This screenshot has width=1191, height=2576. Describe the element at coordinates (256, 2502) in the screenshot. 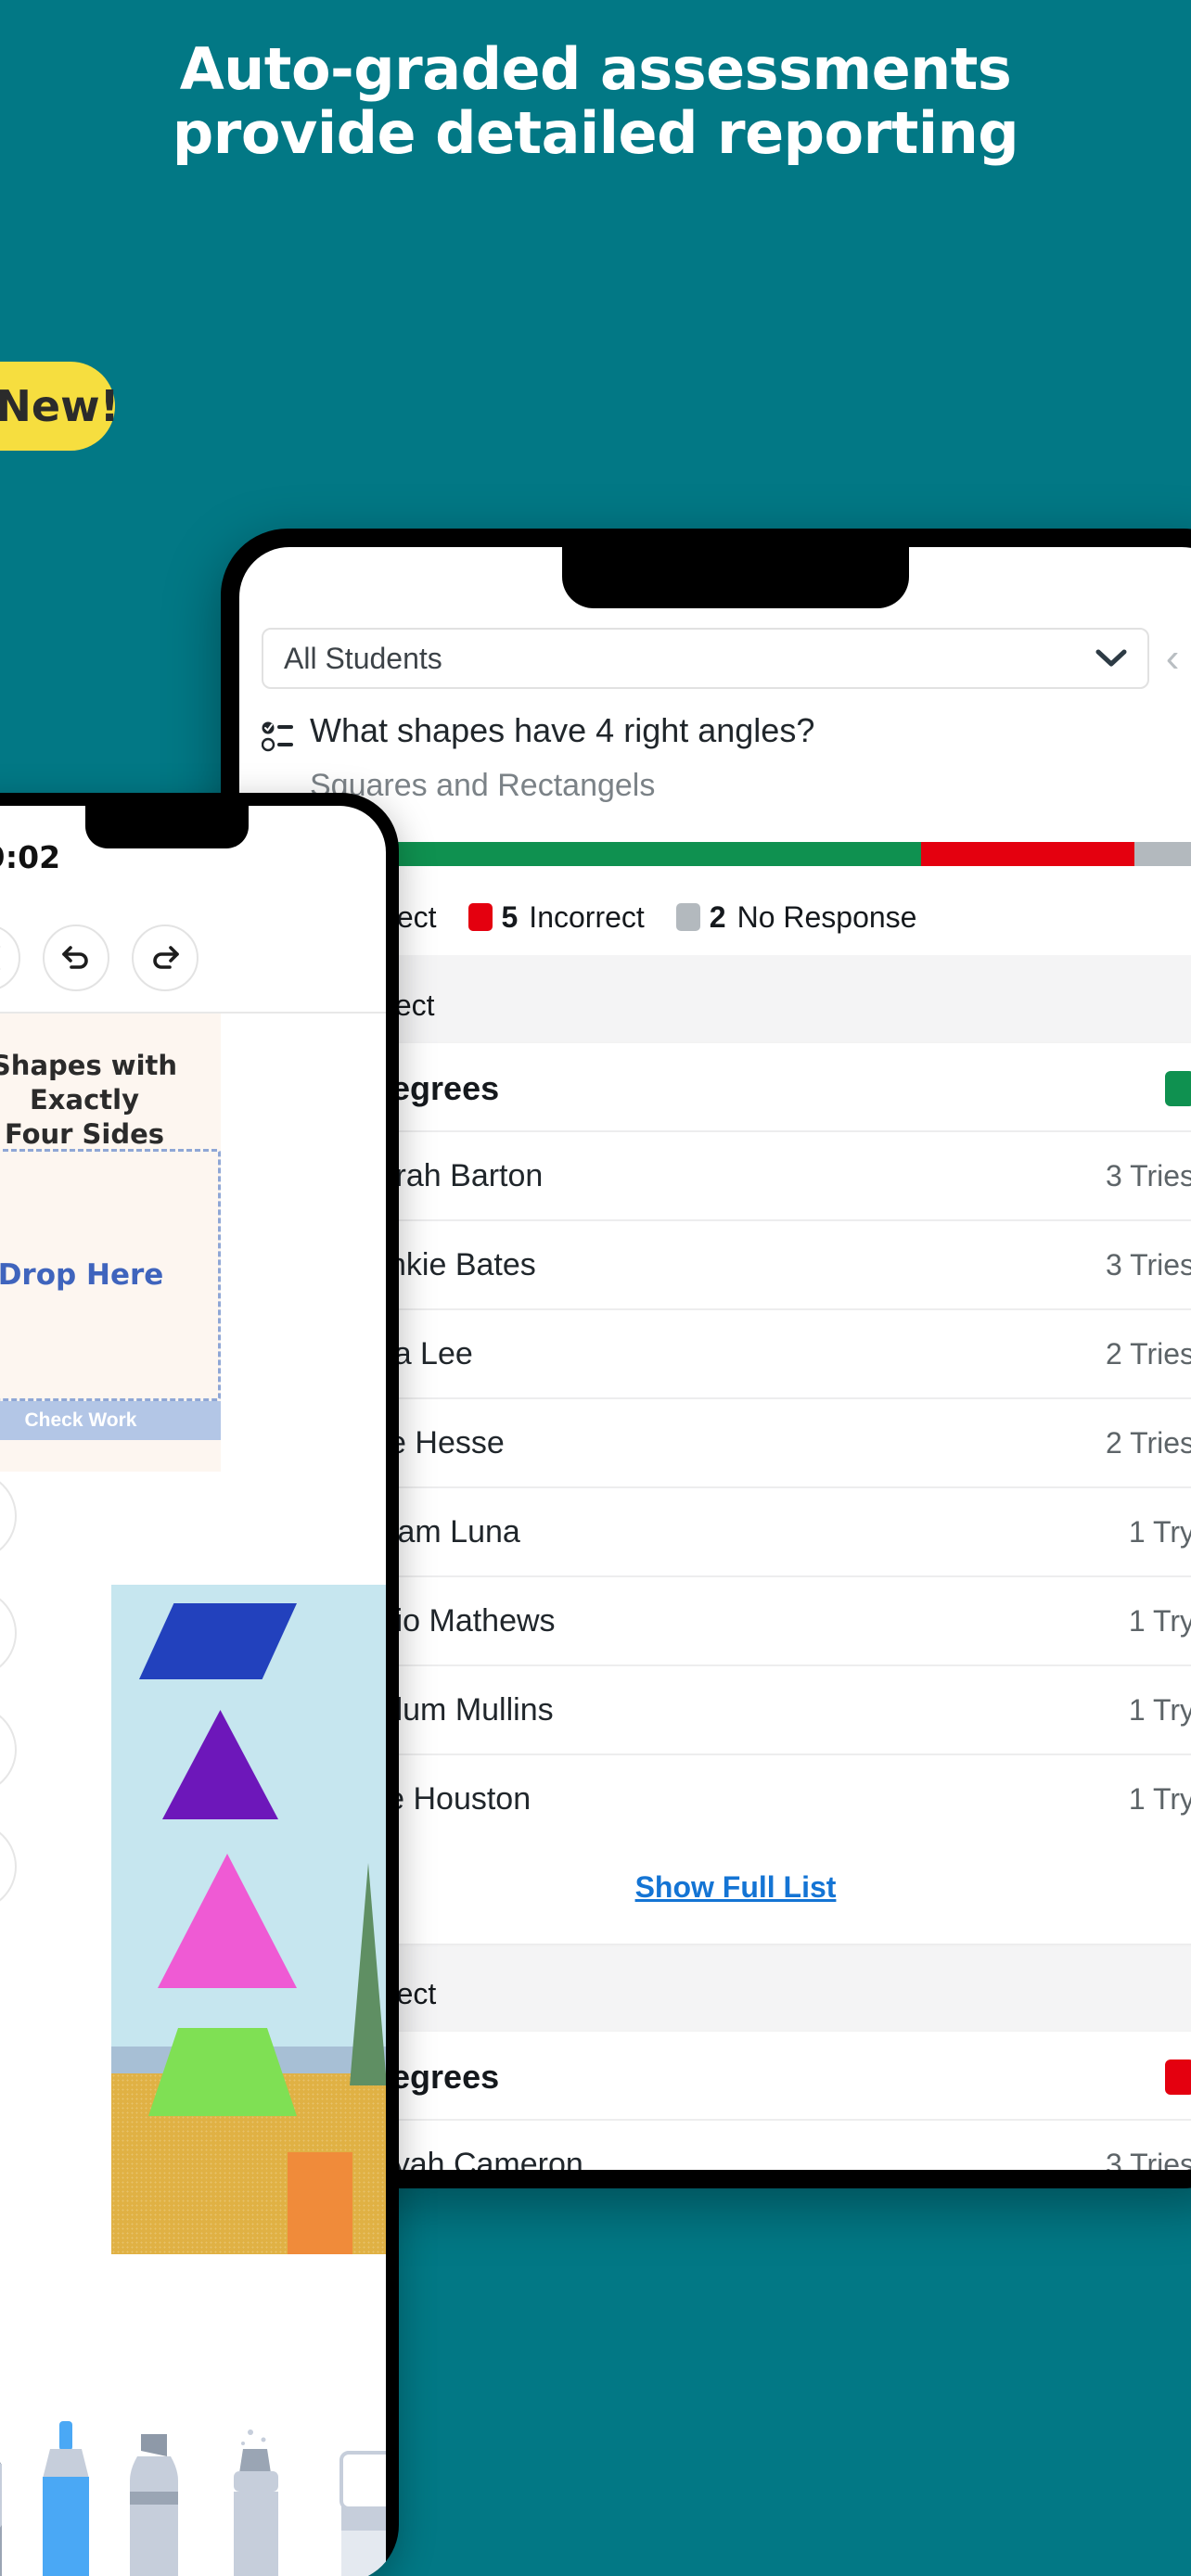

I see `spray-tool` at that location.